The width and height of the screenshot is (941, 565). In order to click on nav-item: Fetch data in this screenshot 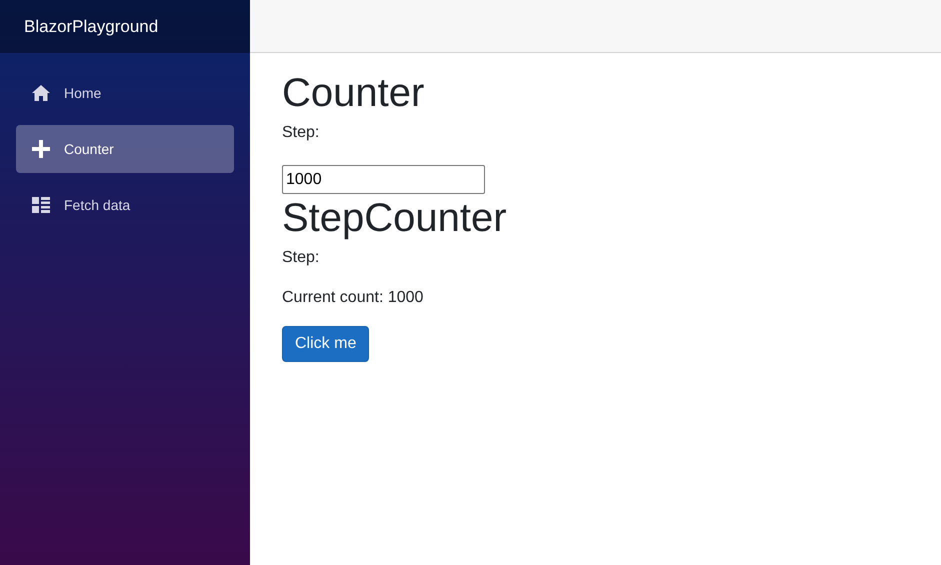, I will do `click(125, 205)`.